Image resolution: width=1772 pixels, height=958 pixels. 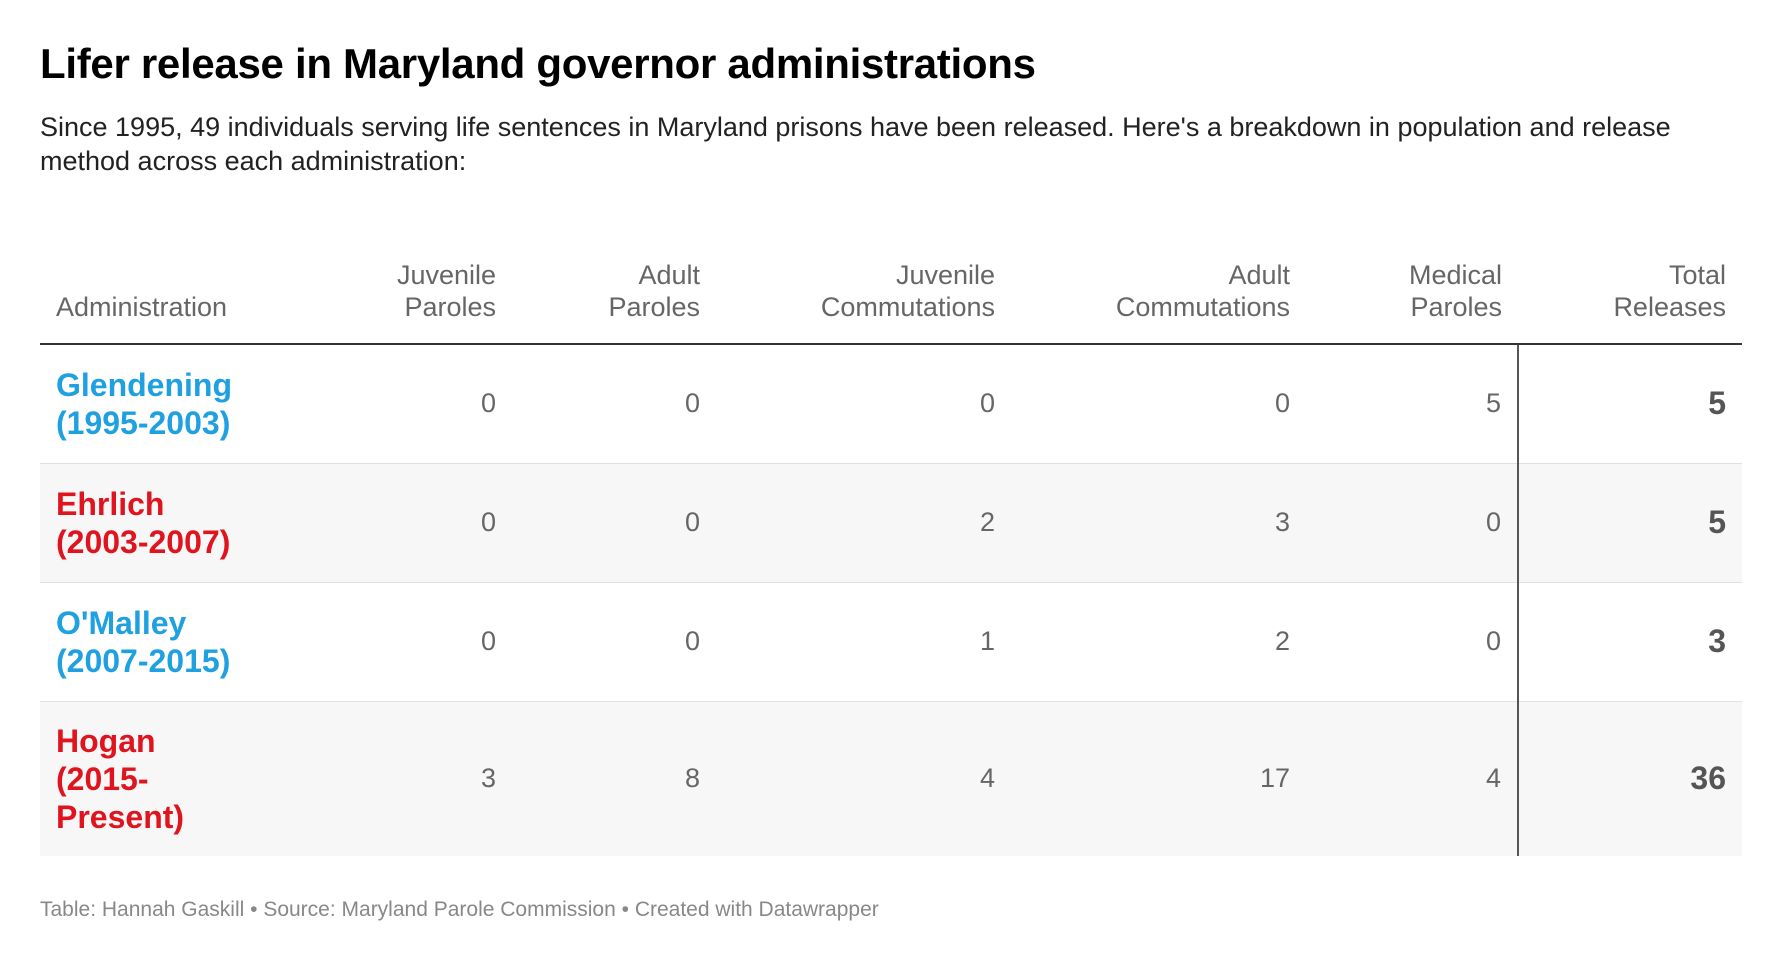 What do you see at coordinates (1629, 642) in the screenshot?
I see `total-releases-cell: 3` at bounding box center [1629, 642].